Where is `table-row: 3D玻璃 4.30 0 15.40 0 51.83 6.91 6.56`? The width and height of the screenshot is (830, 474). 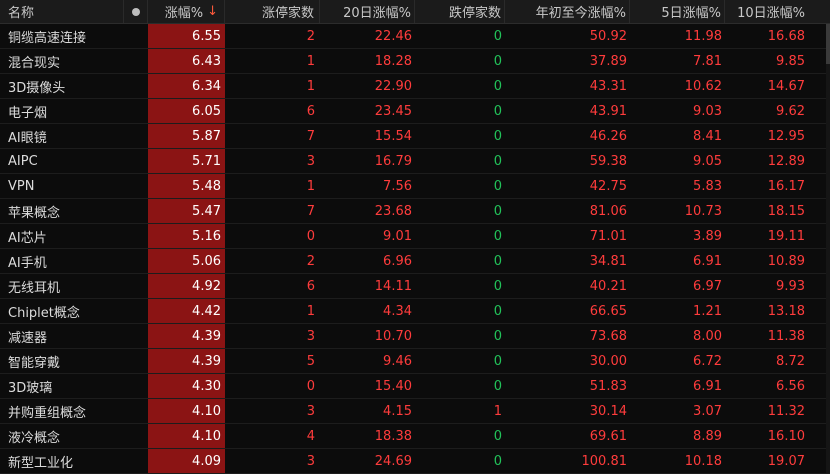
table-row: 3D玻璃 4.30 0 15.40 0 51.83 6.91 6.56 is located at coordinates (415, 386).